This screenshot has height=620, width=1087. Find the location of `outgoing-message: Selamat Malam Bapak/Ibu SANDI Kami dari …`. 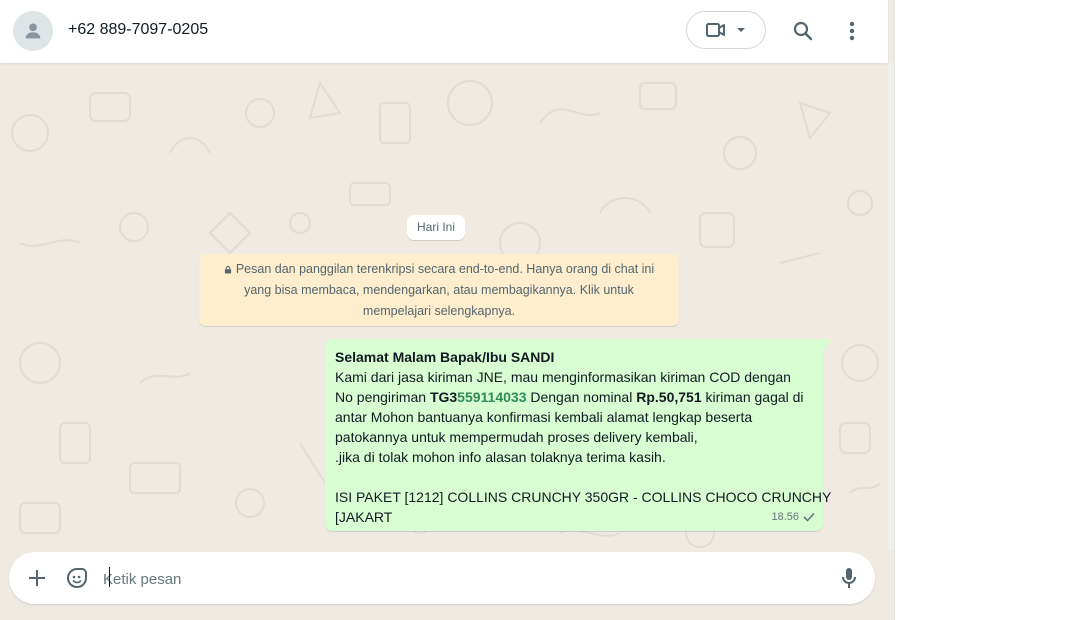

outgoing-message: Selamat Malam Bapak/Ibu SANDI Kami dari … is located at coordinates (578, 435).